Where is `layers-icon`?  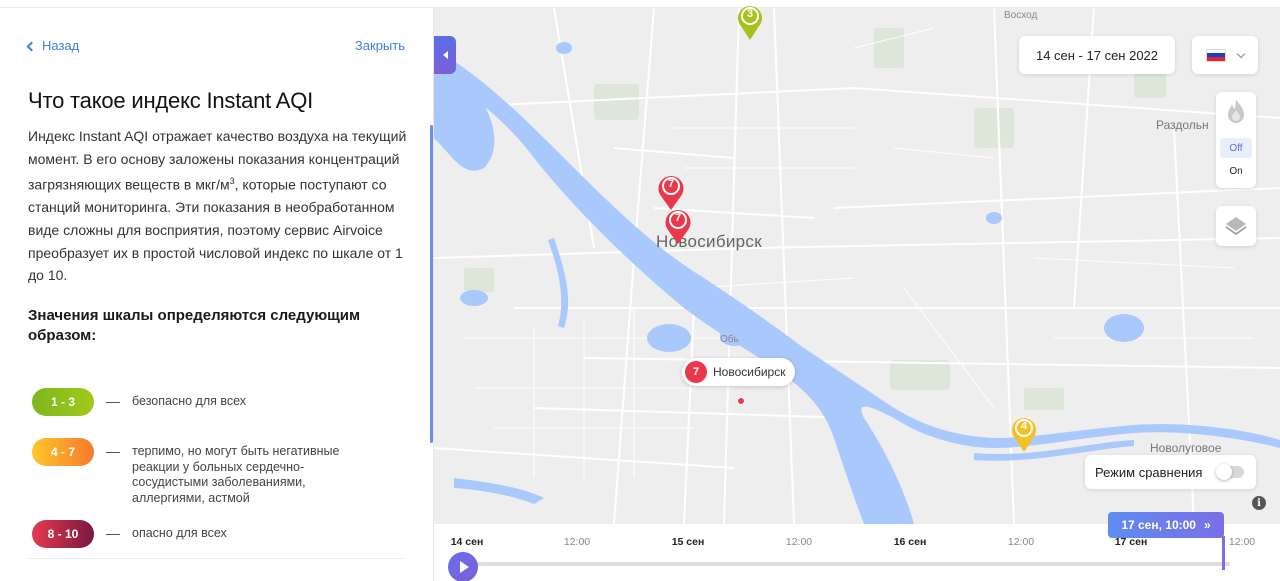
layers-icon is located at coordinates (1236, 226).